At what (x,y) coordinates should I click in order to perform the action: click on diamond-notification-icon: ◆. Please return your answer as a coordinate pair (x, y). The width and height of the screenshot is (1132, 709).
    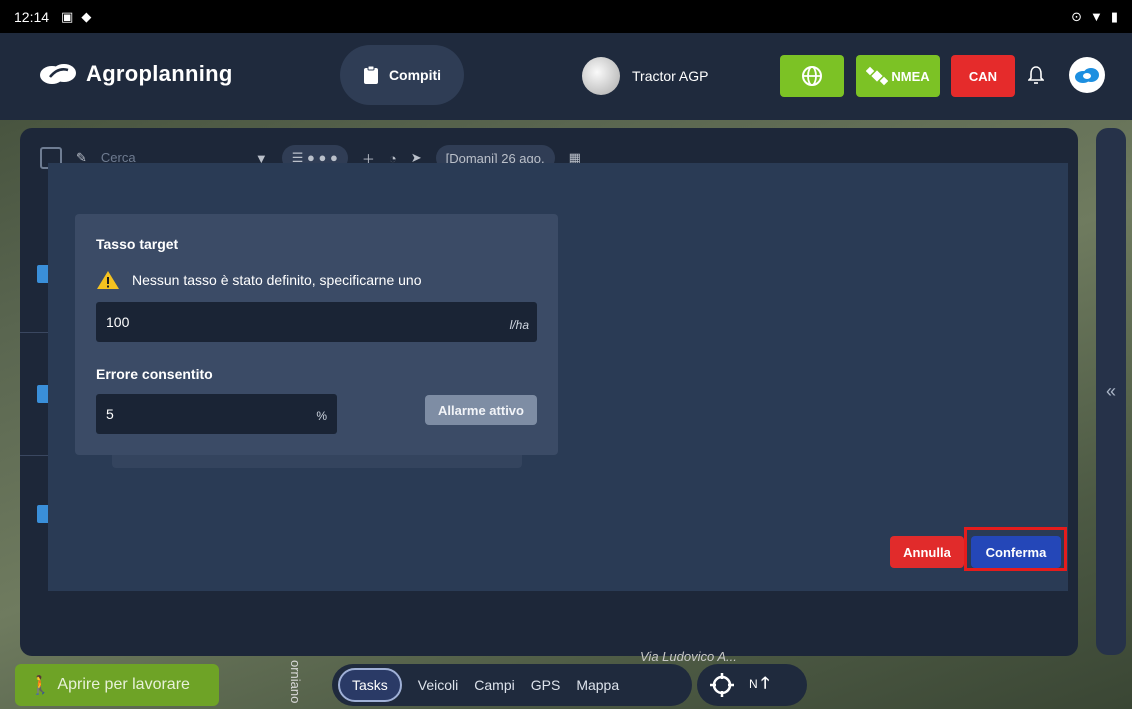
    Looking at the image, I should click on (86, 16).